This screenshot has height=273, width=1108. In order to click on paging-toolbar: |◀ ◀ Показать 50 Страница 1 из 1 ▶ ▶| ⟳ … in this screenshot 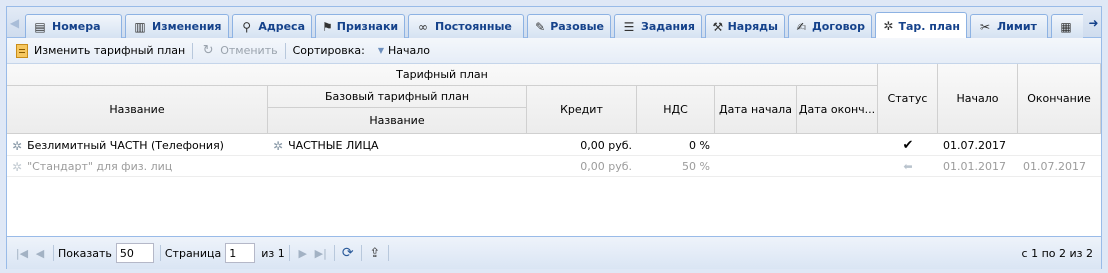, I will do `click(554, 252)`.